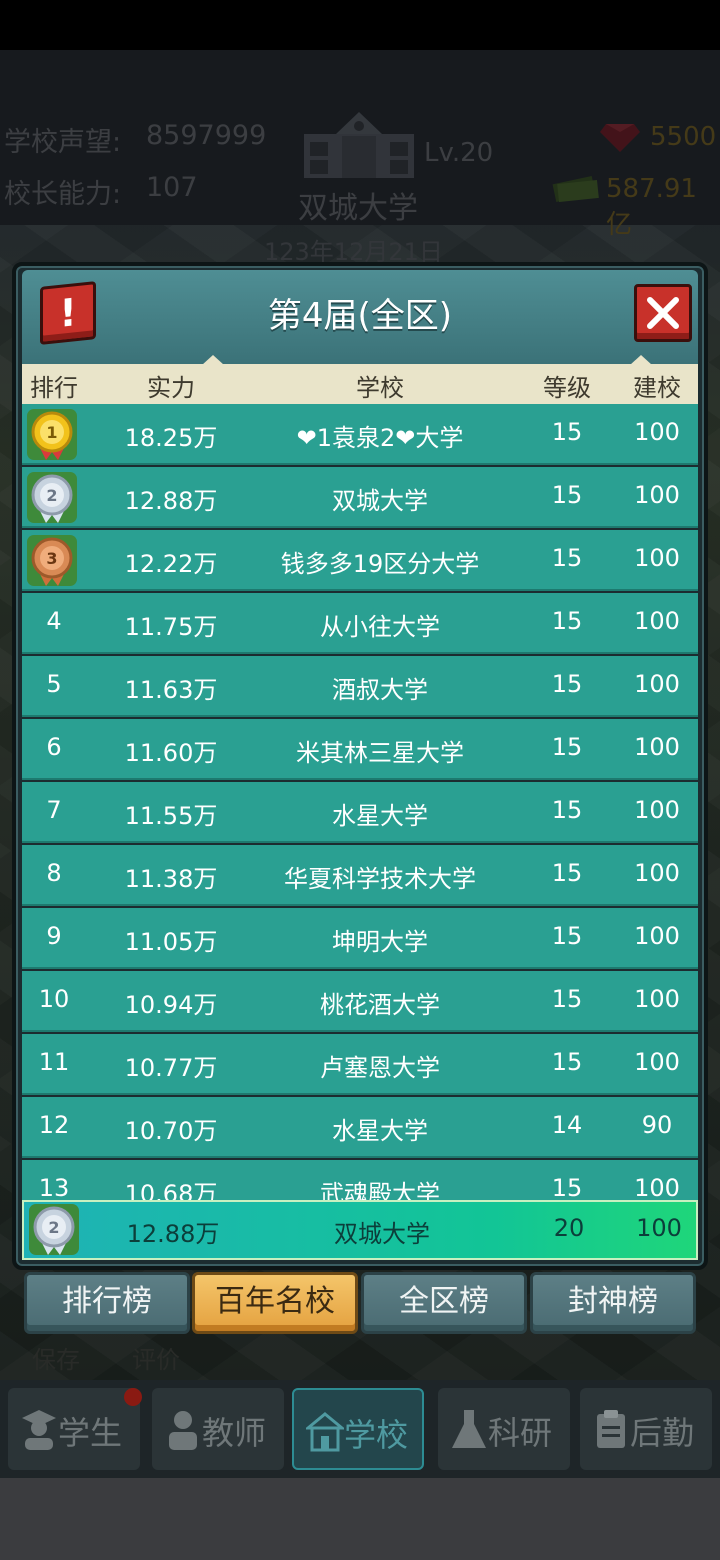 The width and height of the screenshot is (720, 1560). I want to click on tab-label: 全区榜, so click(444, 1301).